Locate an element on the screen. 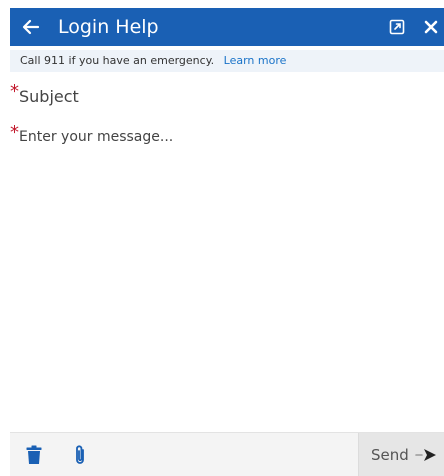 This screenshot has height=476, width=444. delete-button is located at coordinates (34, 455).